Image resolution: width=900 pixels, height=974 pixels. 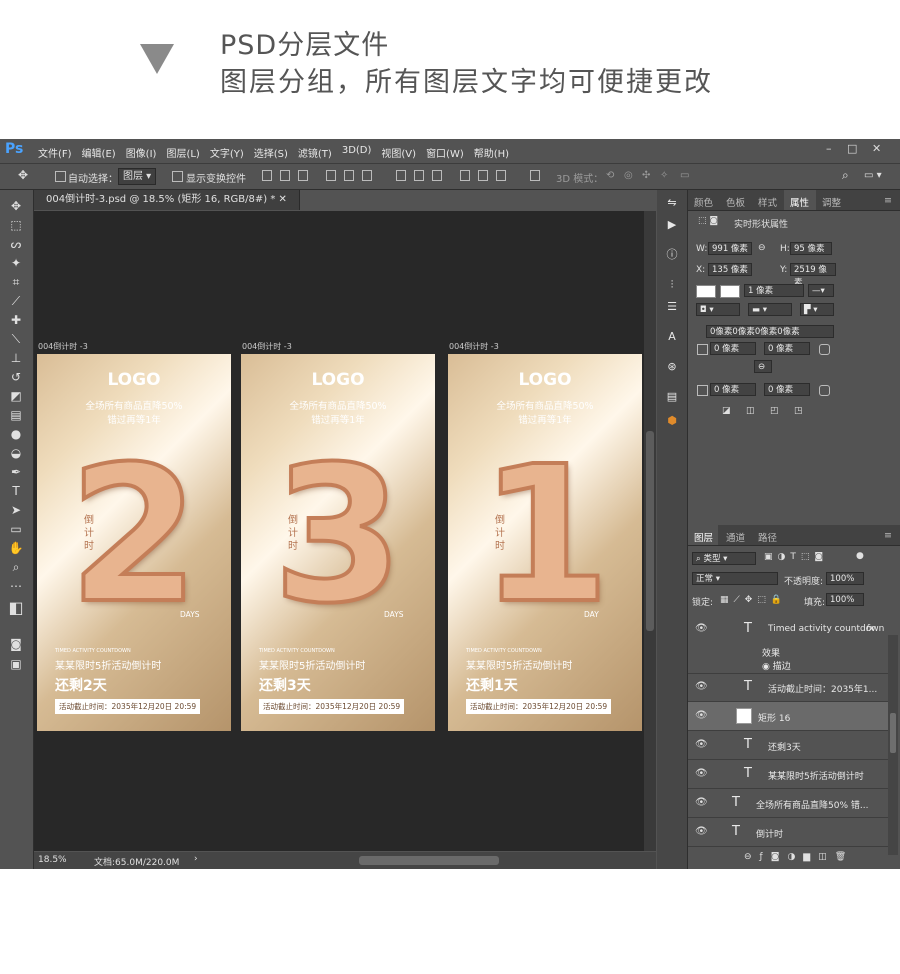 What do you see at coordinates (16, 301) in the screenshot?
I see `eyedropper-icon: ⟋` at bounding box center [16, 301].